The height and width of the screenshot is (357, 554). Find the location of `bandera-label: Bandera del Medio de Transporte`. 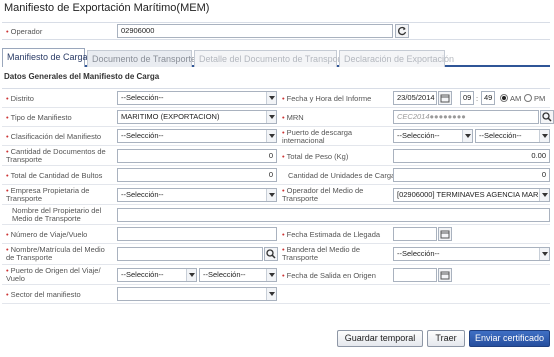

bandera-label: Bandera del Medio de Transporte is located at coordinates (334, 254).